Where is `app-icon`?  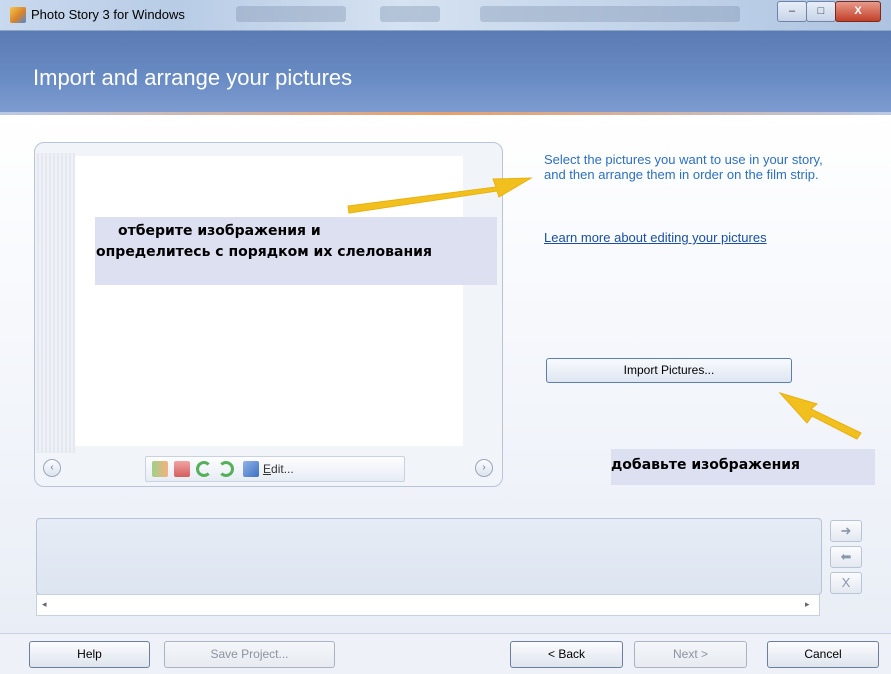 app-icon is located at coordinates (18, 15).